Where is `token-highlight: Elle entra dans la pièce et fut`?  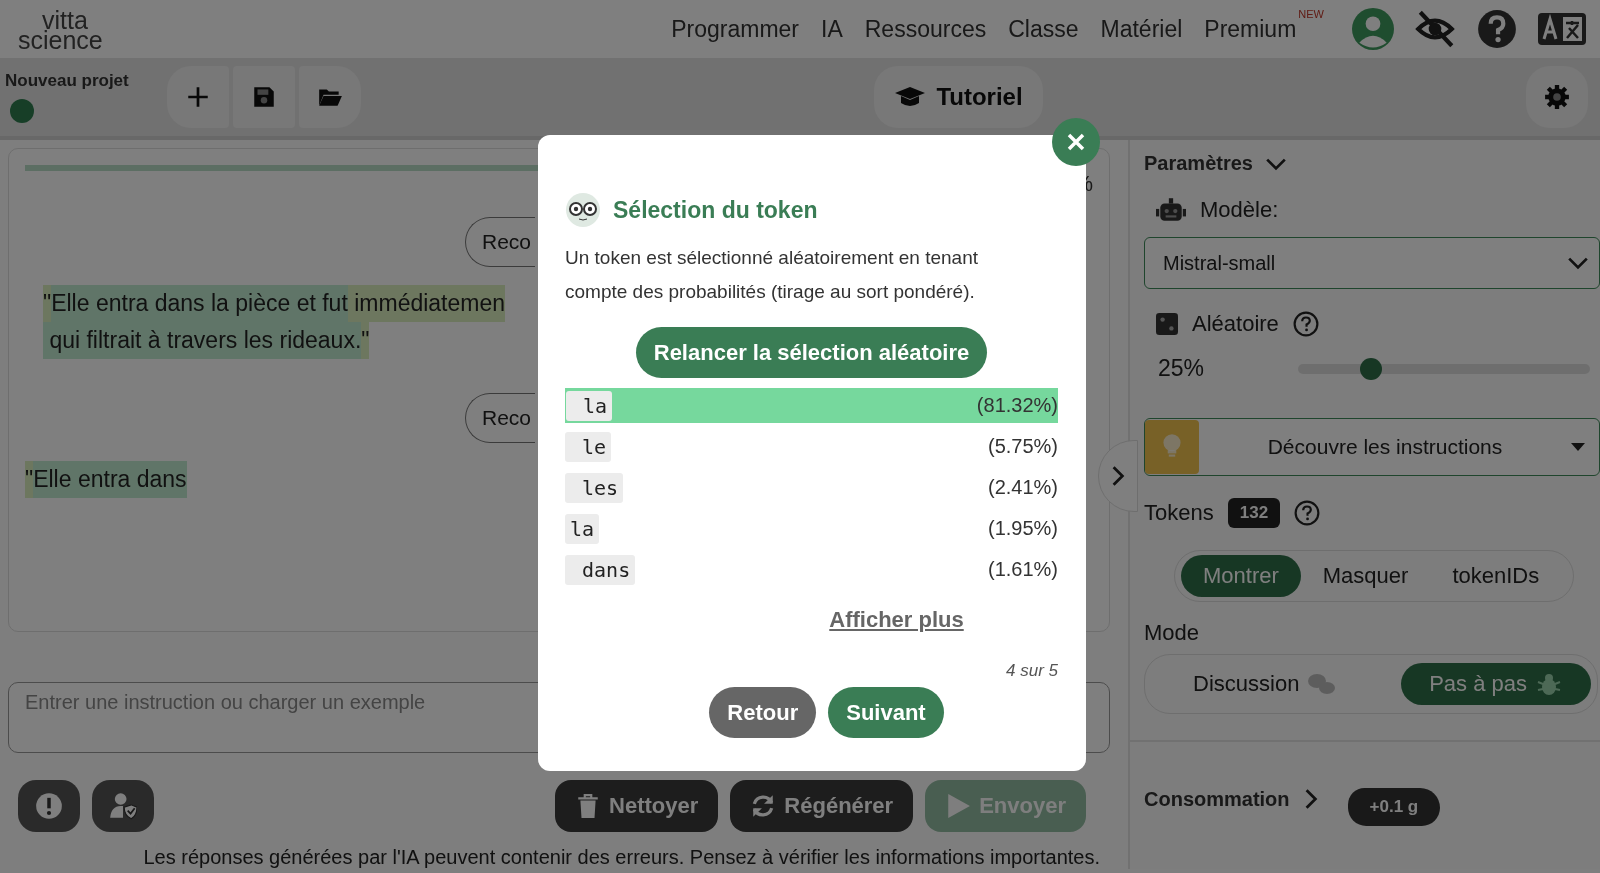 token-highlight: Elle entra dans la pièce et fut is located at coordinates (199, 303).